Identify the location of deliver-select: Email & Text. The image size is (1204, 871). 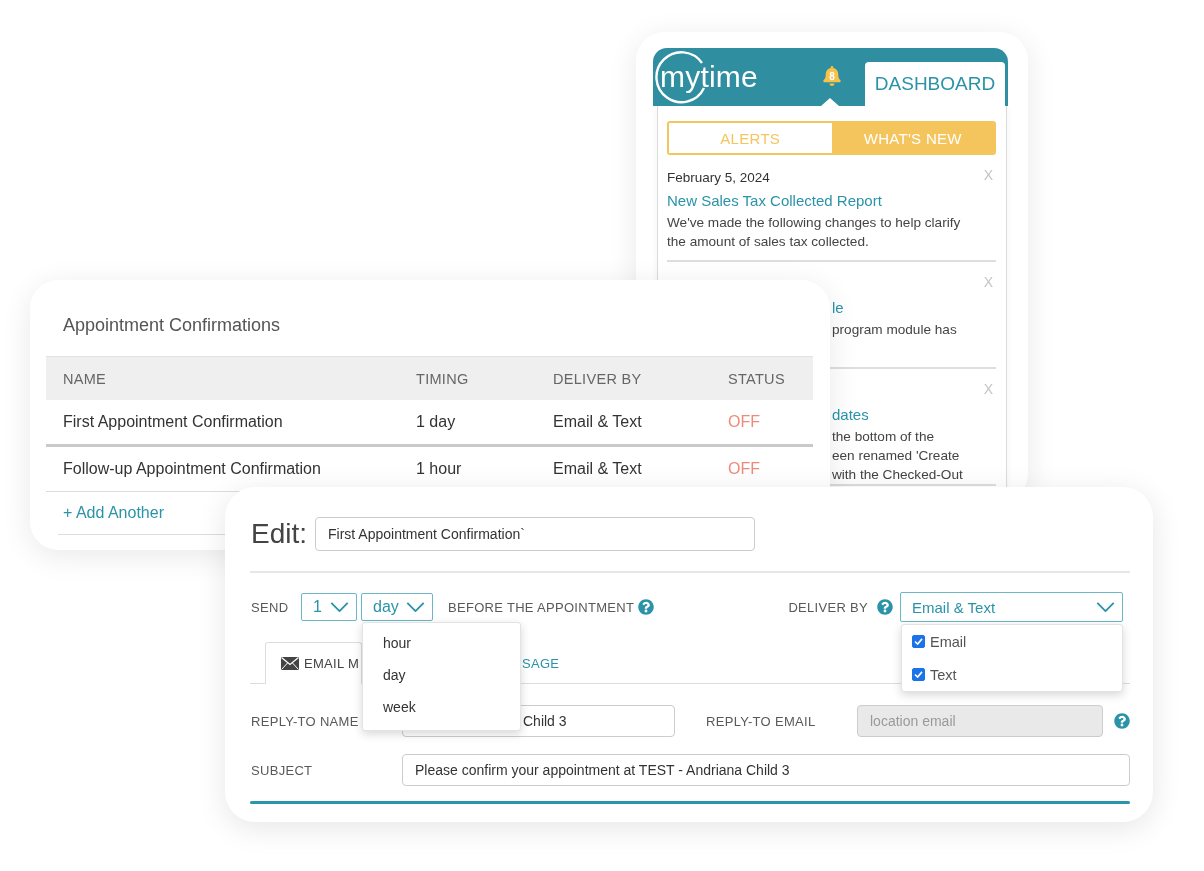
(1011, 607).